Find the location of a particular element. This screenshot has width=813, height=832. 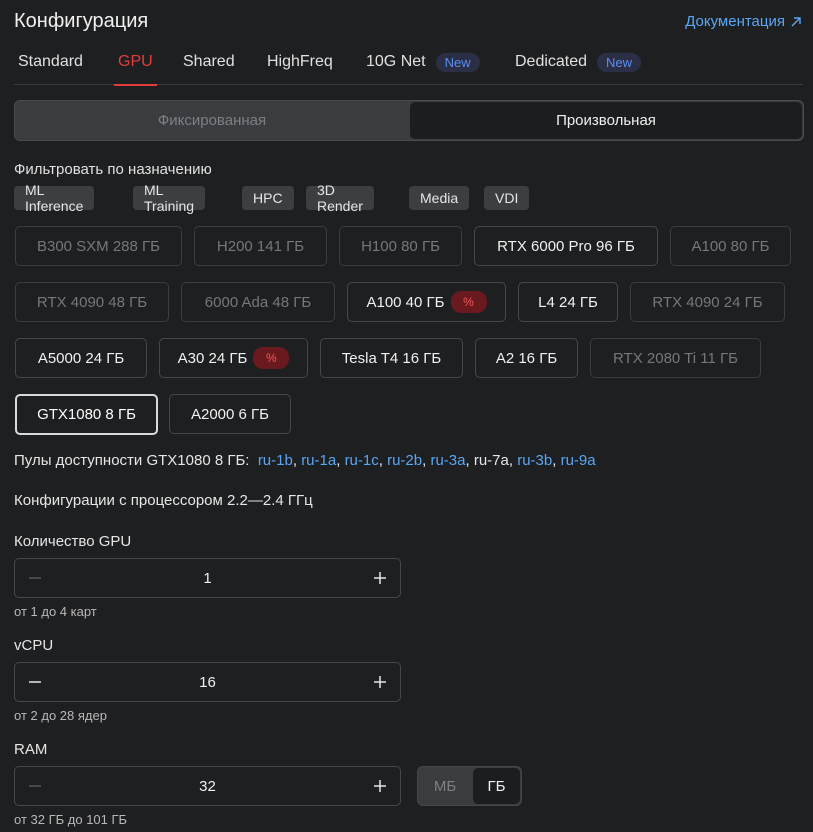

filter-chip-3d-render: 3D Render is located at coordinates (340, 198).